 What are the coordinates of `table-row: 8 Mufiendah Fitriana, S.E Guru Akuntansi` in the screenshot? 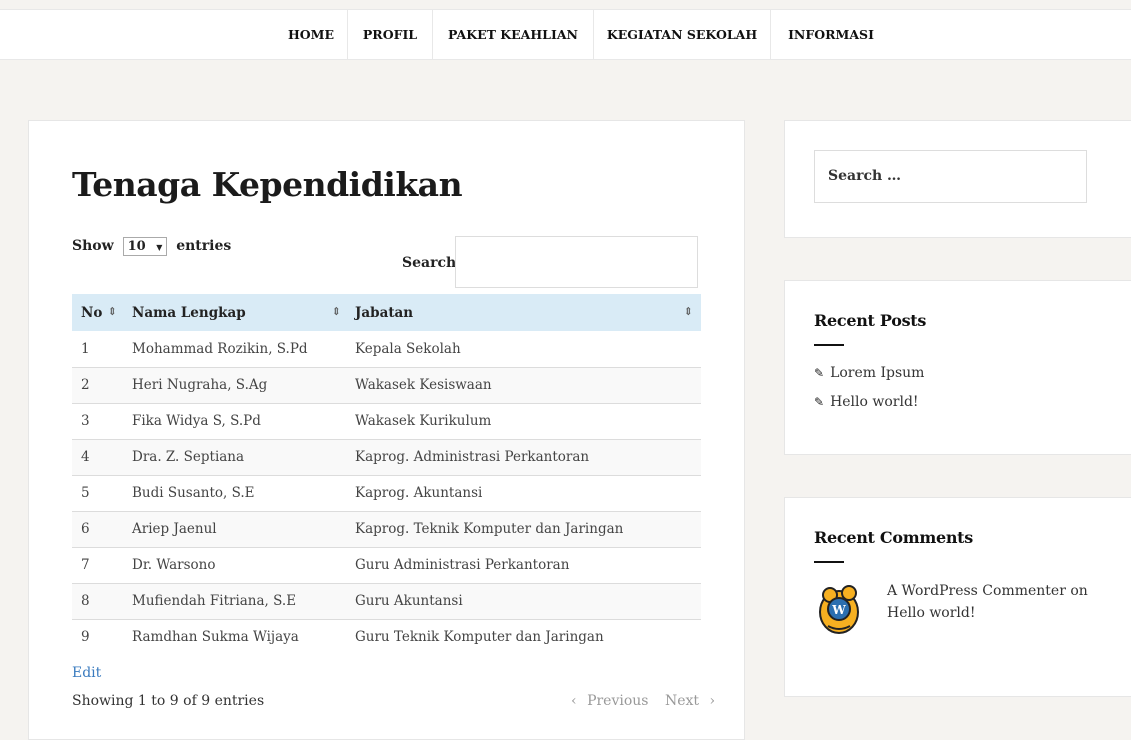 It's located at (386, 601).